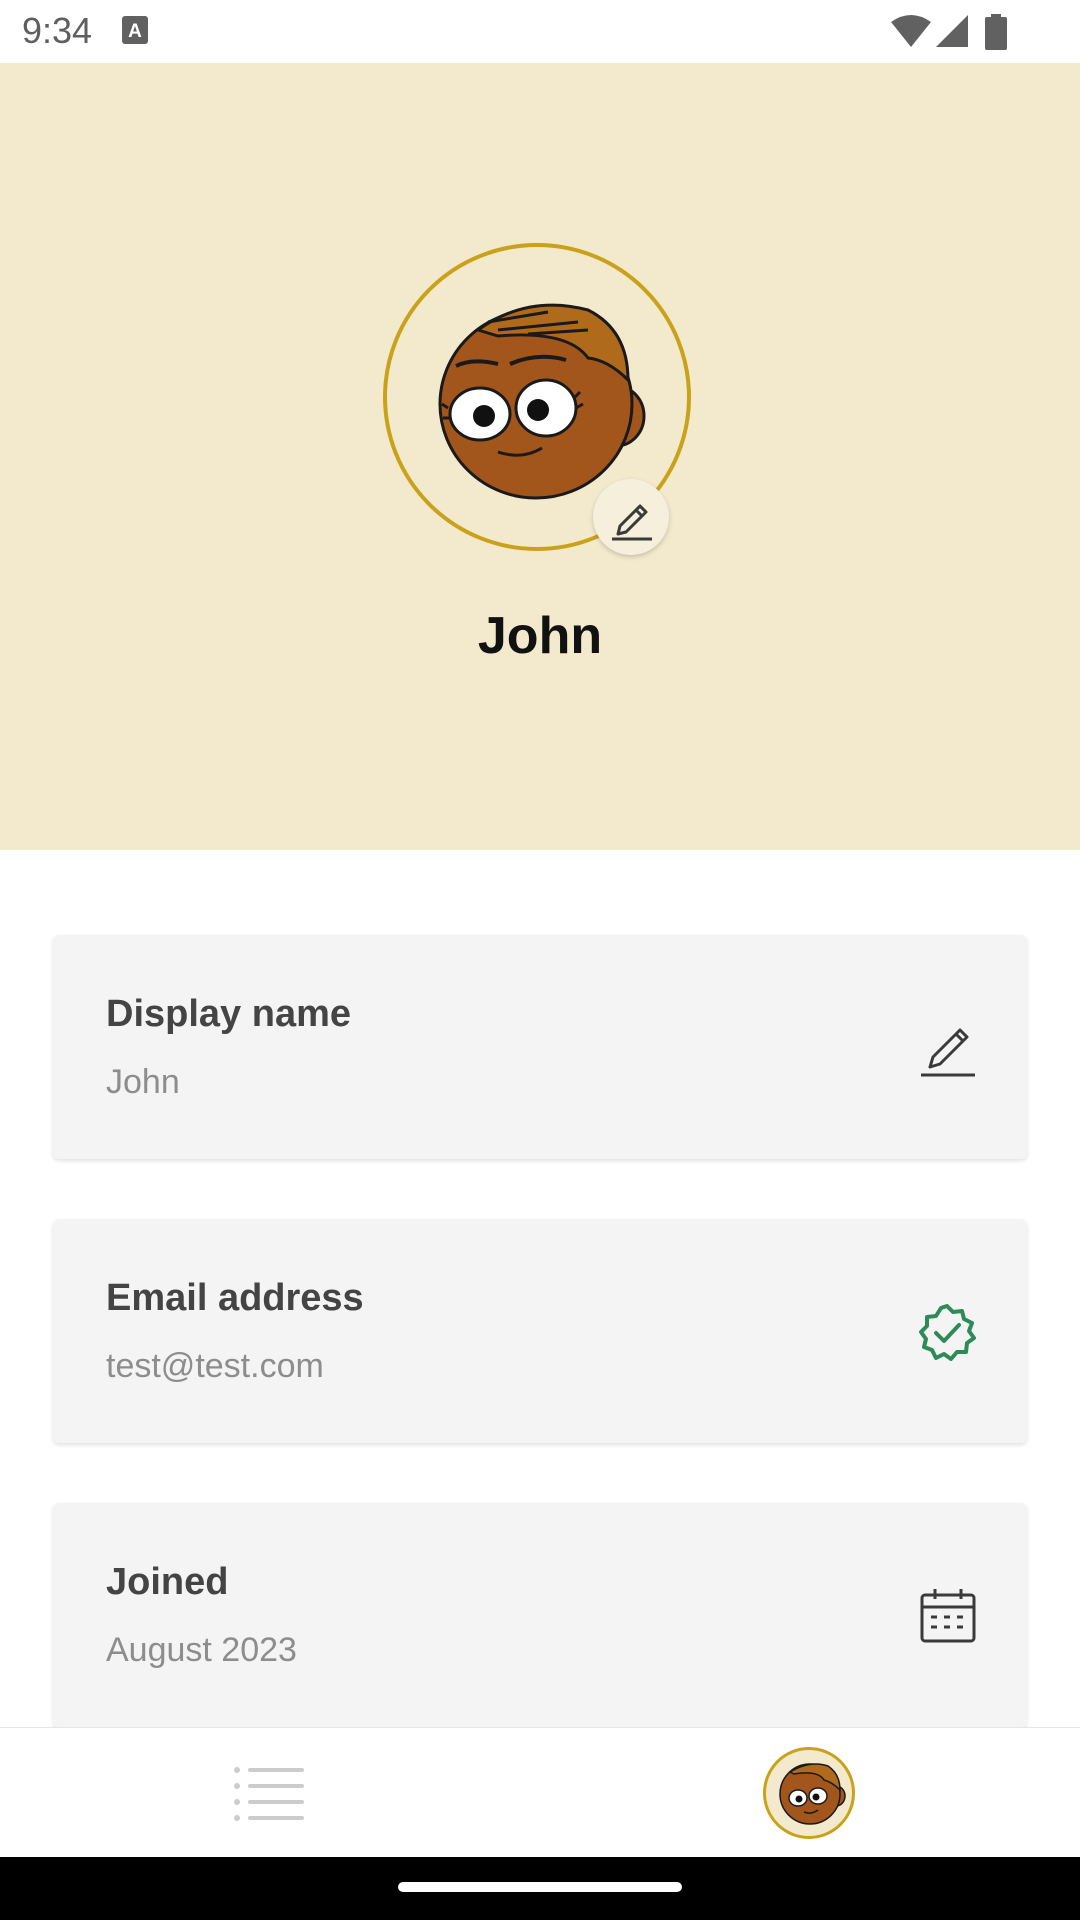 The image size is (1080, 1920). Describe the element at coordinates (540, 636) in the screenshot. I see `profile-name: John` at that location.